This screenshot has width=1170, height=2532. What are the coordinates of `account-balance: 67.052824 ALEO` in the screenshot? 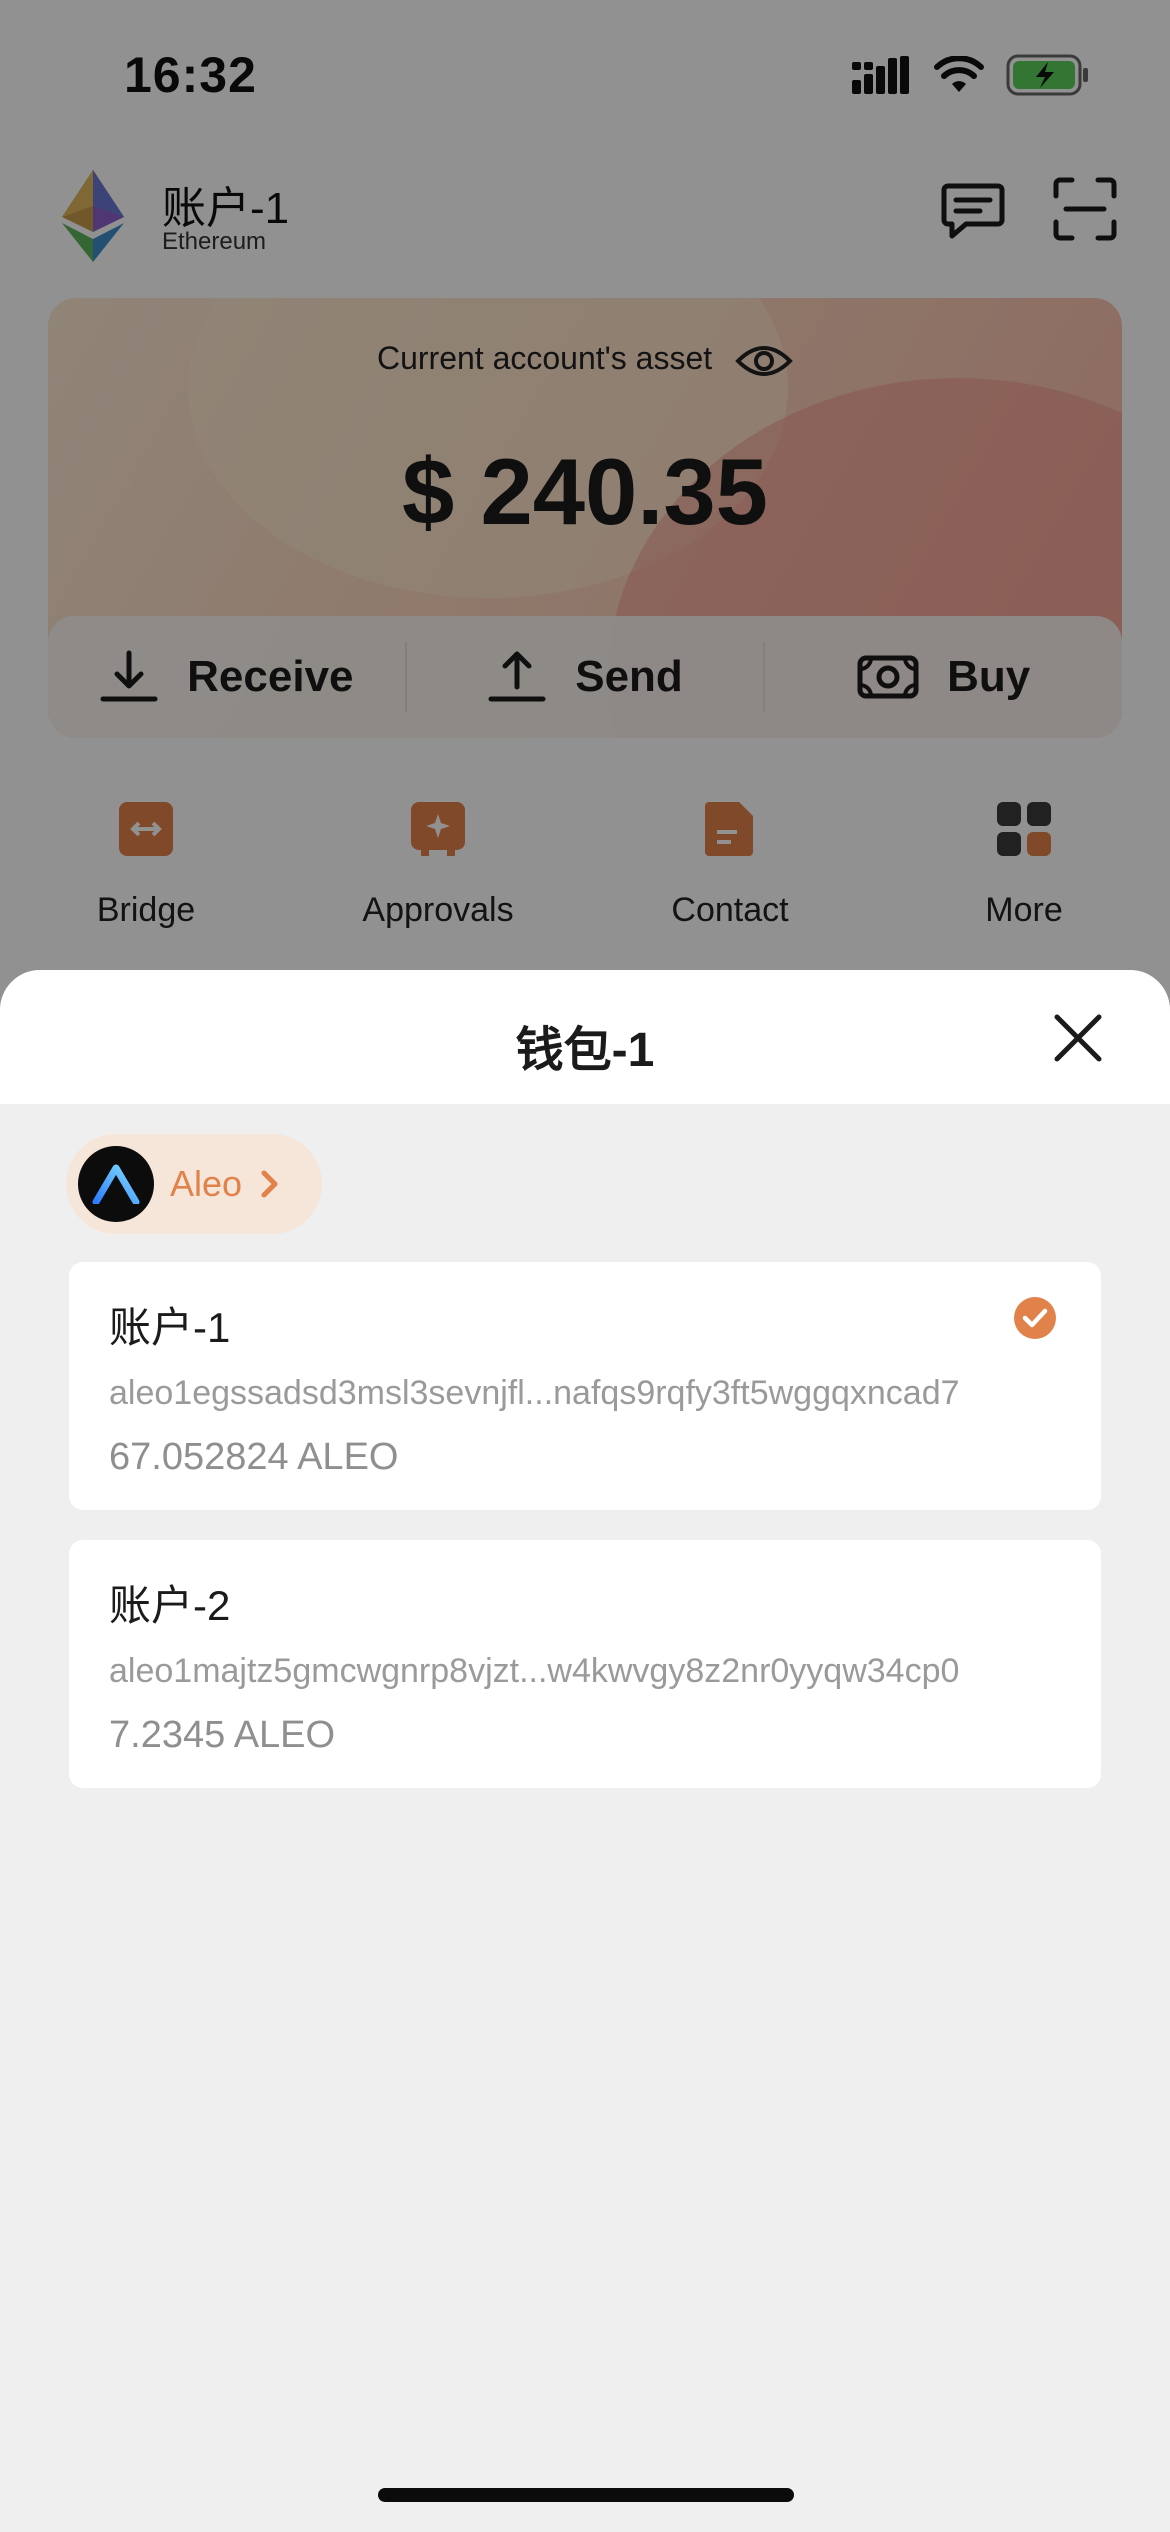 It's located at (254, 1457).